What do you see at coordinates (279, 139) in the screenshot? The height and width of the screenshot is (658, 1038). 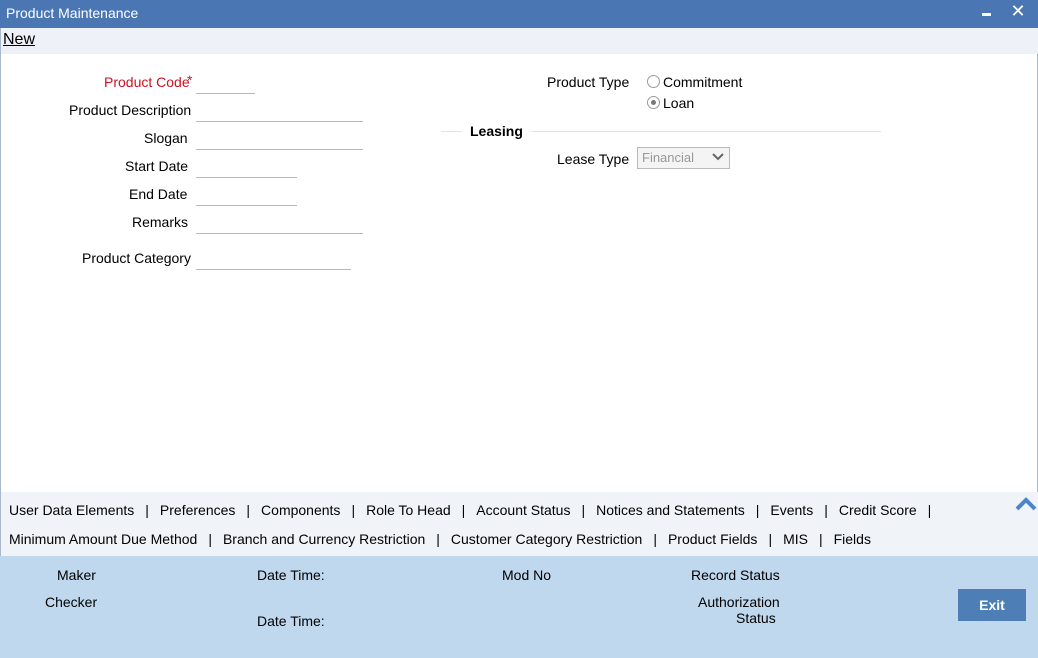 I see `slogan-input` at bounding box center [279, 139].